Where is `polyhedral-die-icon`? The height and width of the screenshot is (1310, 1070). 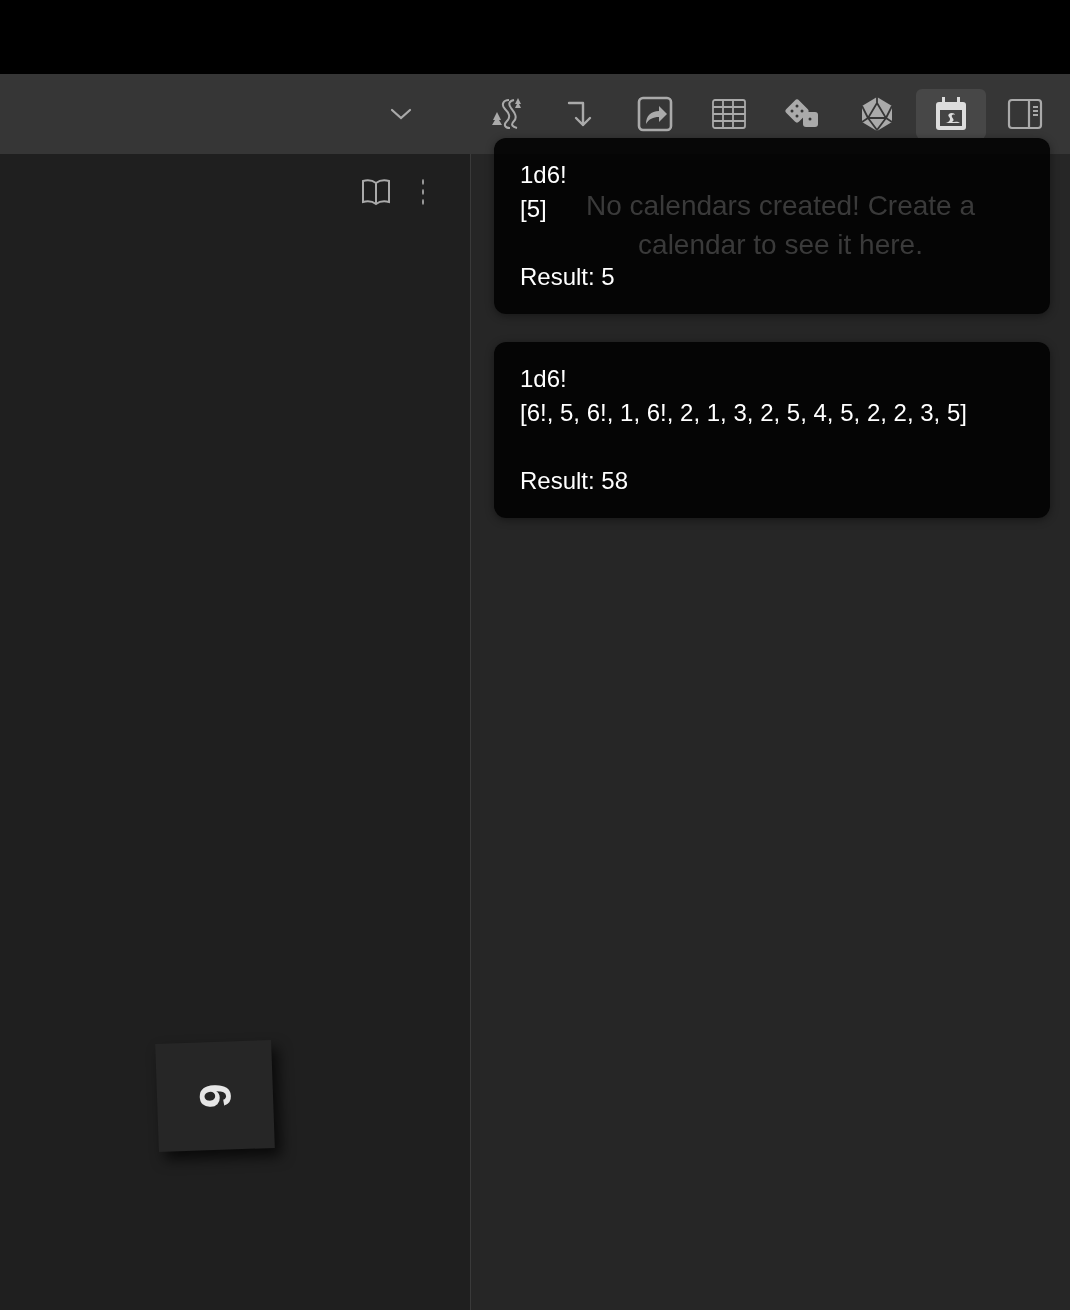 polyhedral-die-icon is located at coordinates (877, 114).